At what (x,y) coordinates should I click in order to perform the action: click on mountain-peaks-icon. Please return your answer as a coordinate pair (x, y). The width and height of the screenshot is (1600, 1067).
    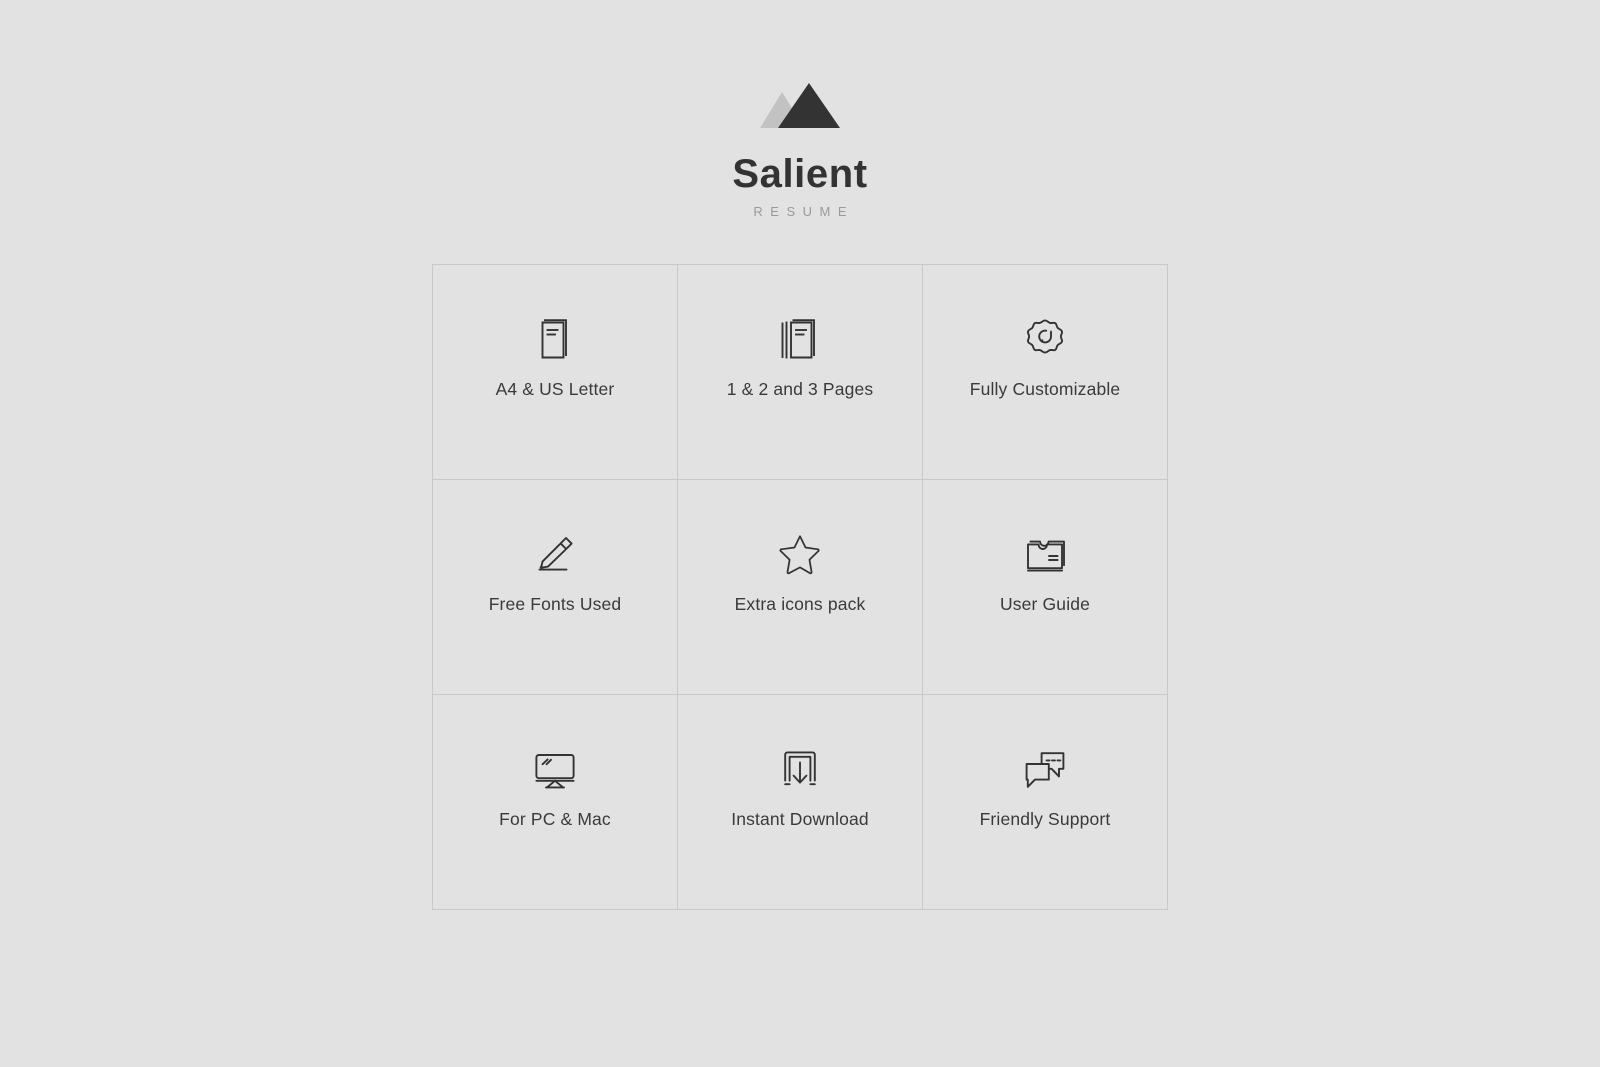
    Looking at the image, I should click on (800, 111).